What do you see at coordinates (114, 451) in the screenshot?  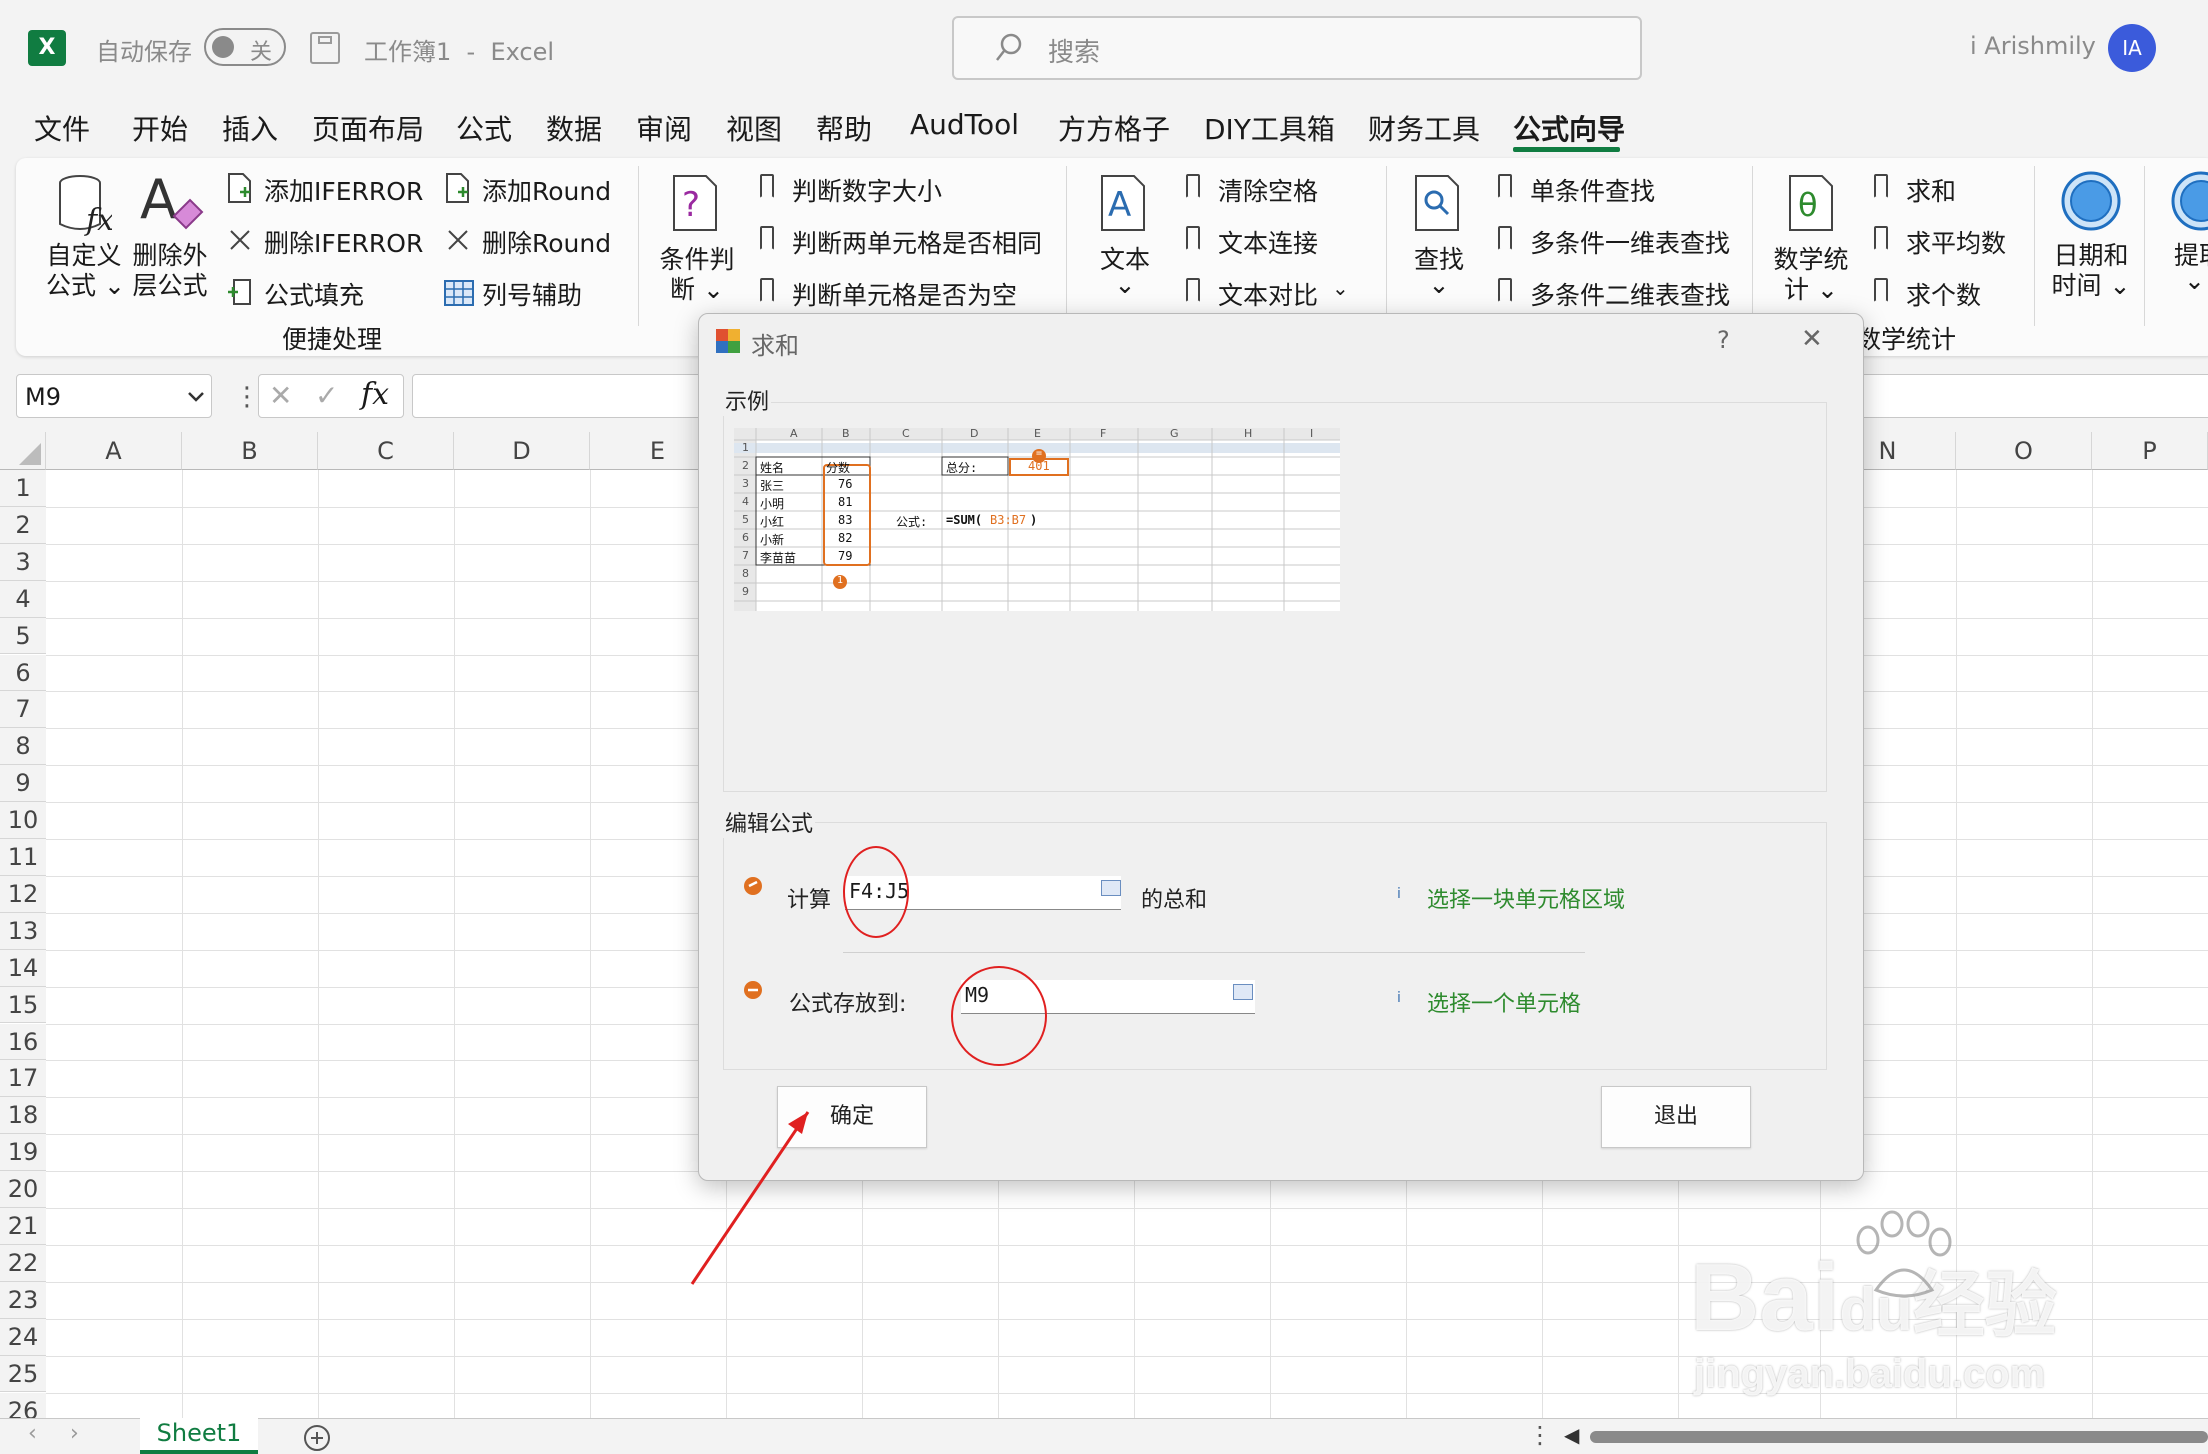 I see `column-header-a: A` at bounding box center [114, 451].